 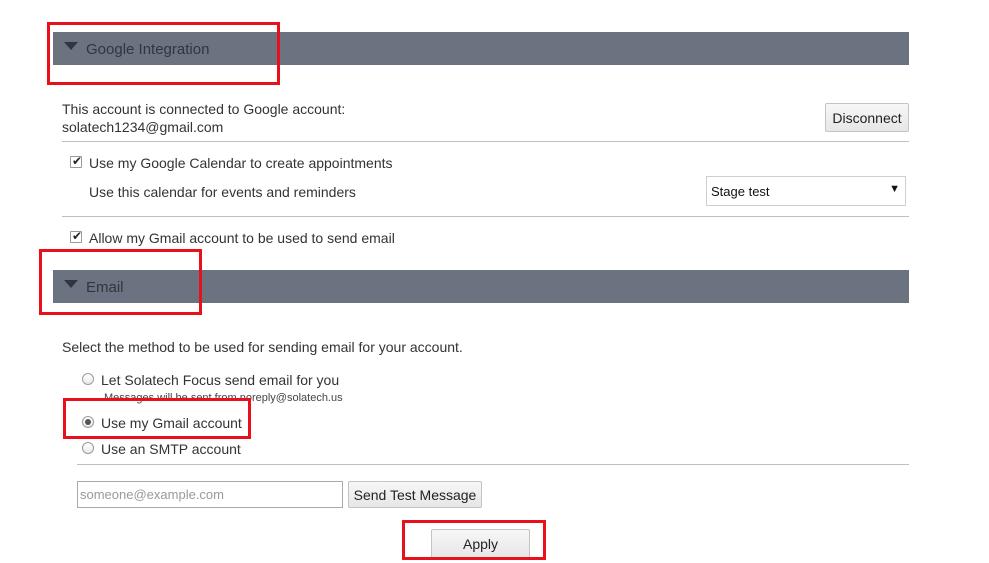 What do you see at coordinates (894, 189) in the screenshot?
I see `dropdown-arrow-icon: ▼` at bounding box center [894, 189].